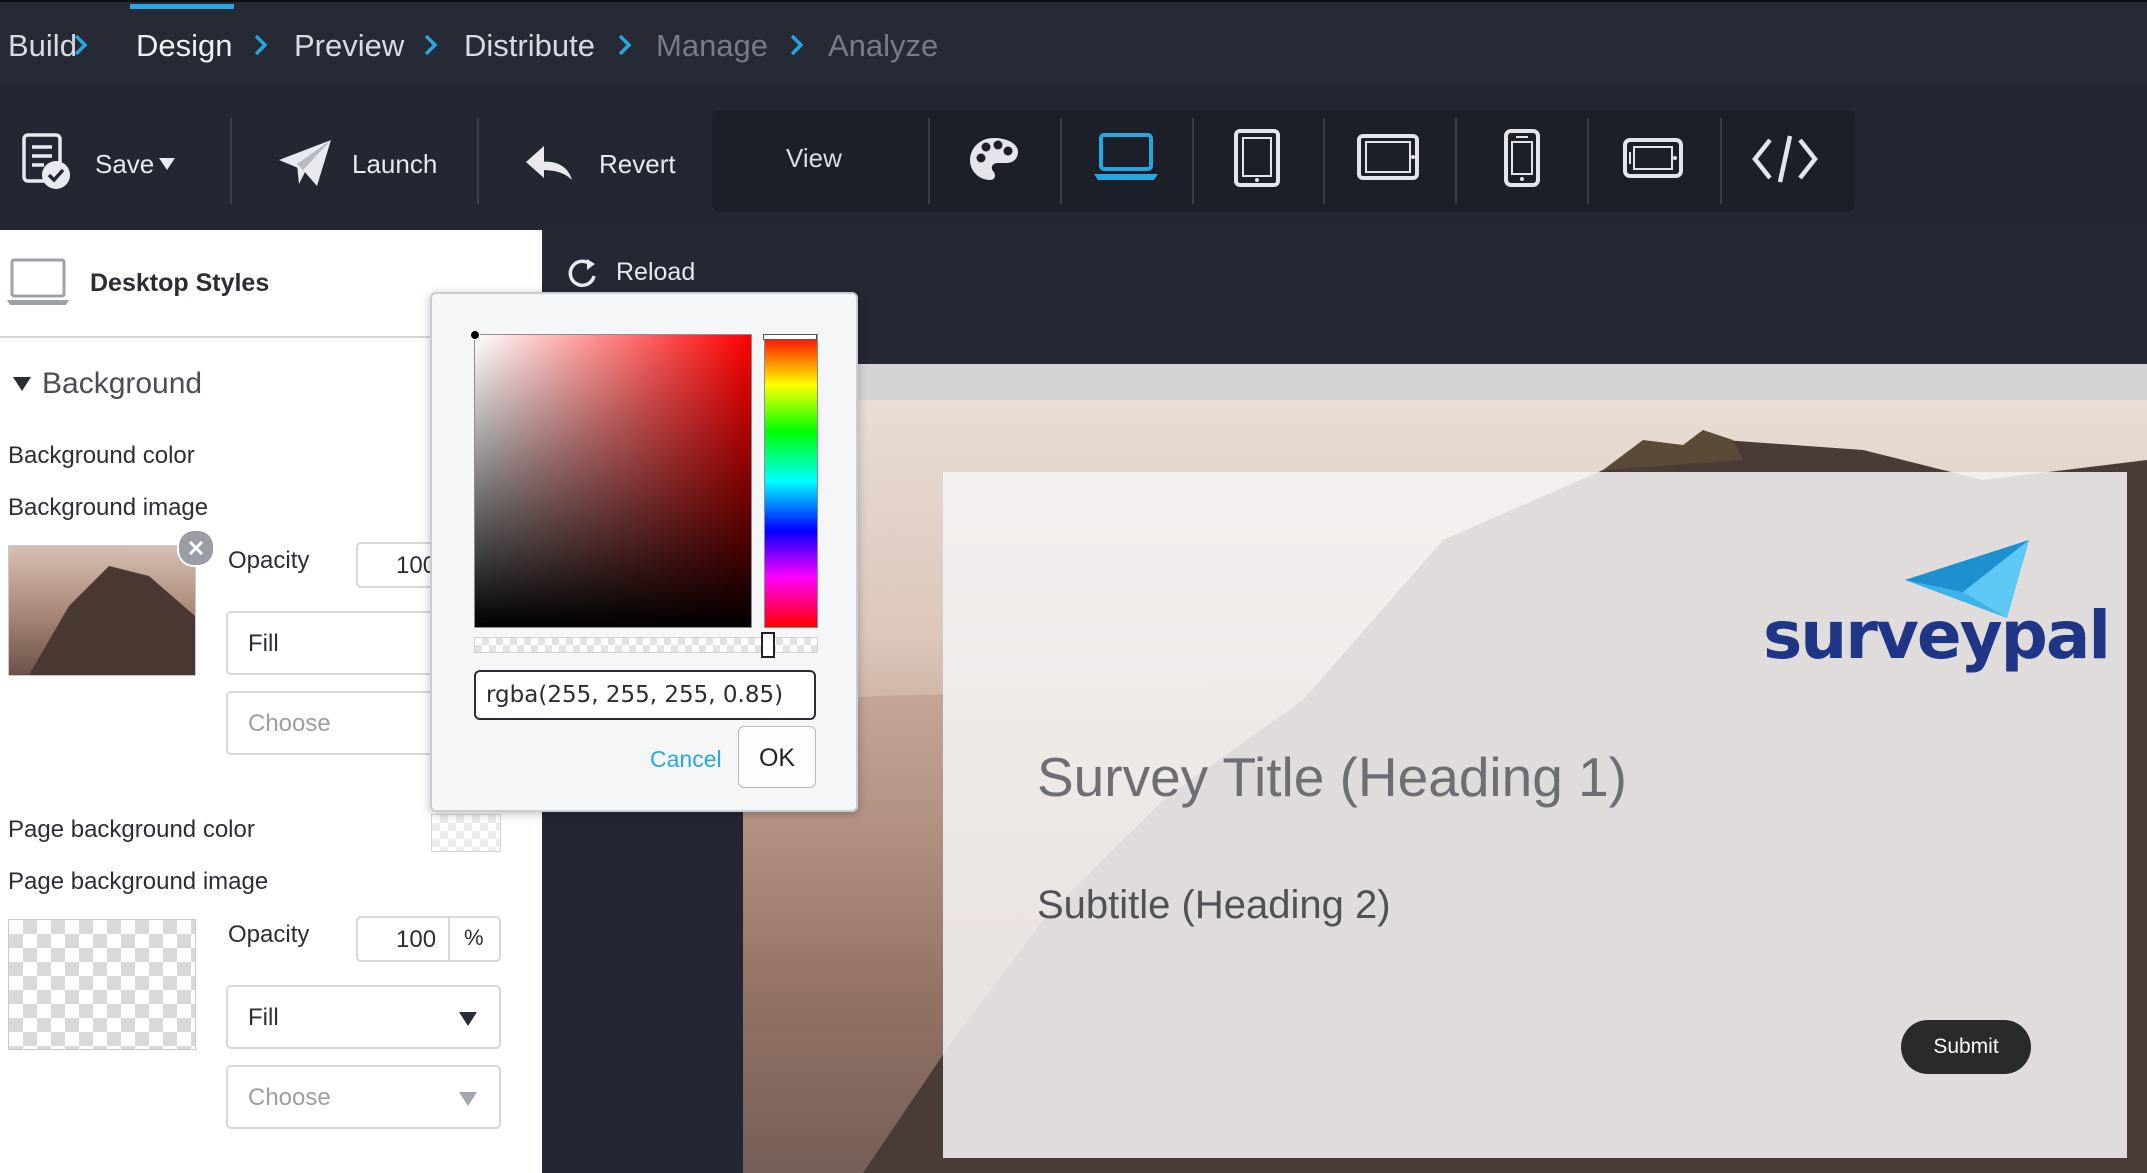 This screenshot has height=1173, width=2147. Describe the element at coordinates (102, 984) in the screenshot. I see `page-bg-image-thumbnail` at that location.